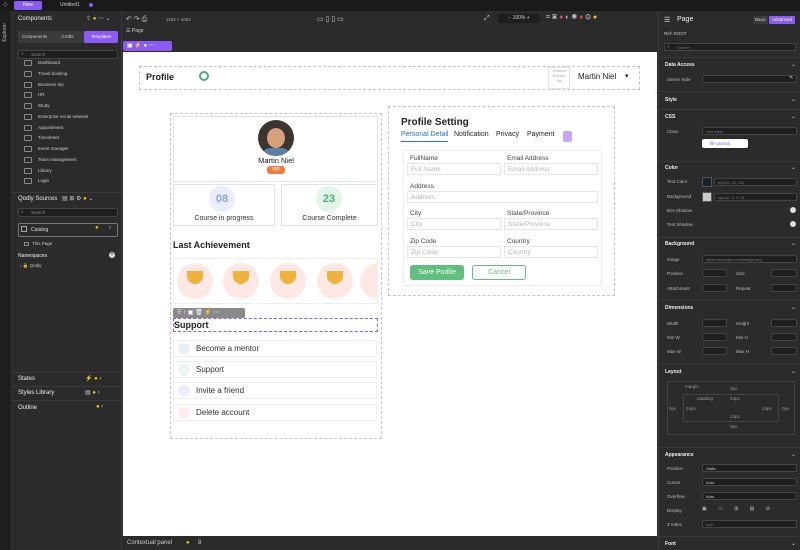  Describe the element at coordinates (707, 182) in the screenshot. I see `text-color-swatch` at that location.